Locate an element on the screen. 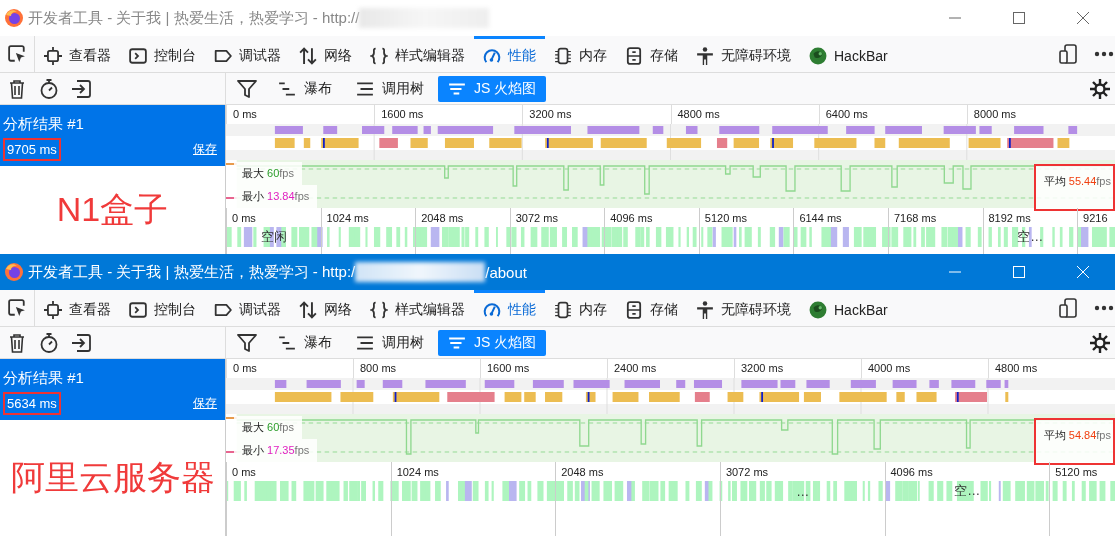  recording-title: 分析结果 #1 is located at coordinates (44, 378).